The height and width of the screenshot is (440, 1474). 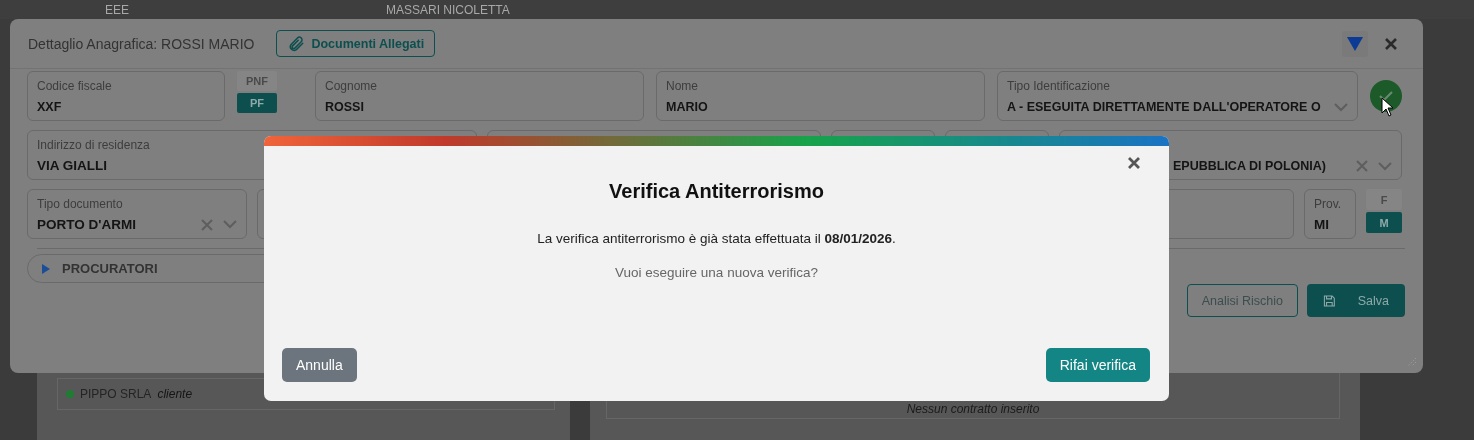 What do you see at coordinates (716, 238) in the screenshot?
I see `dialog-message: La verifica antiterrorismo è già stata effettuata il 08/01/2026.` at bounding box center [716, 238].